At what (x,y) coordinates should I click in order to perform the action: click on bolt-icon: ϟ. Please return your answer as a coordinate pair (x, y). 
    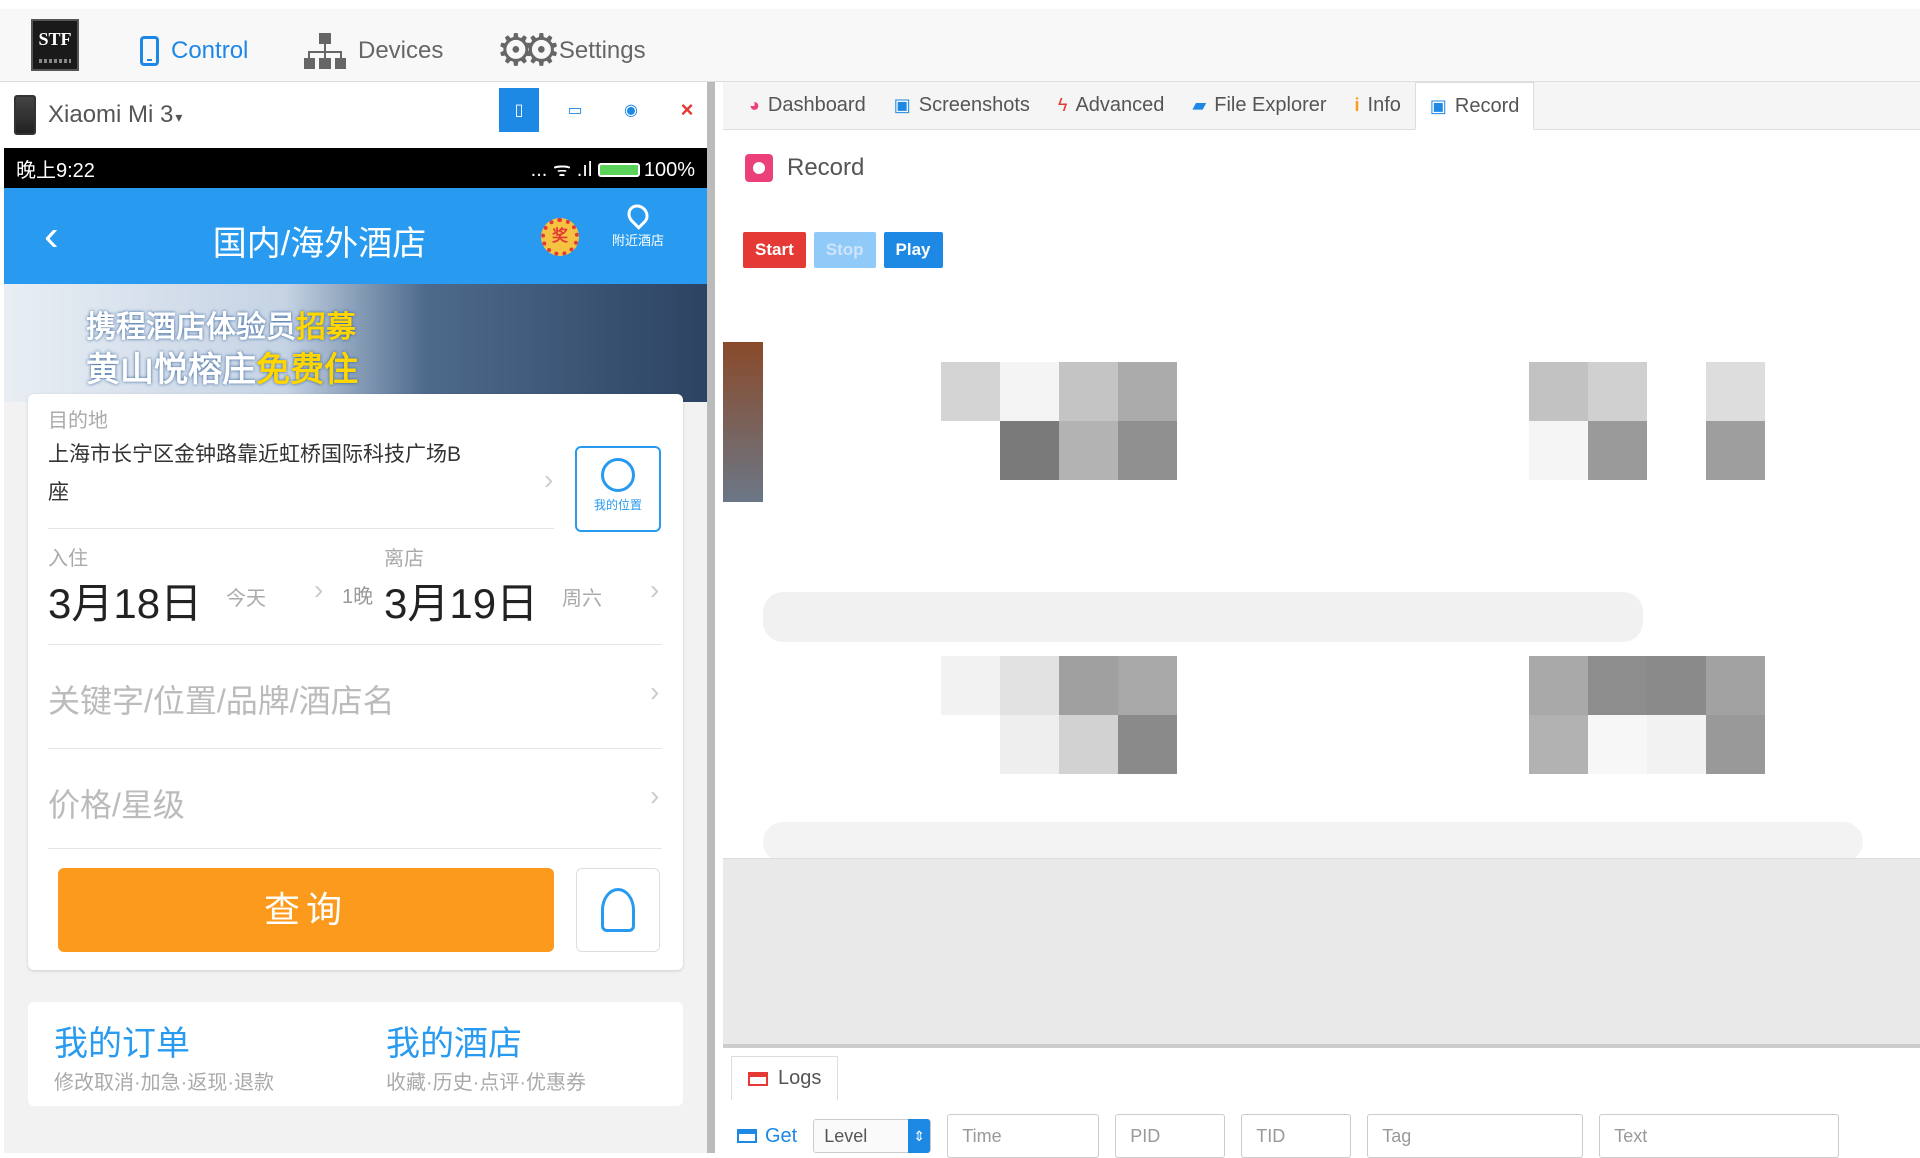
    Looking at the image, I should click on (1062, 104).